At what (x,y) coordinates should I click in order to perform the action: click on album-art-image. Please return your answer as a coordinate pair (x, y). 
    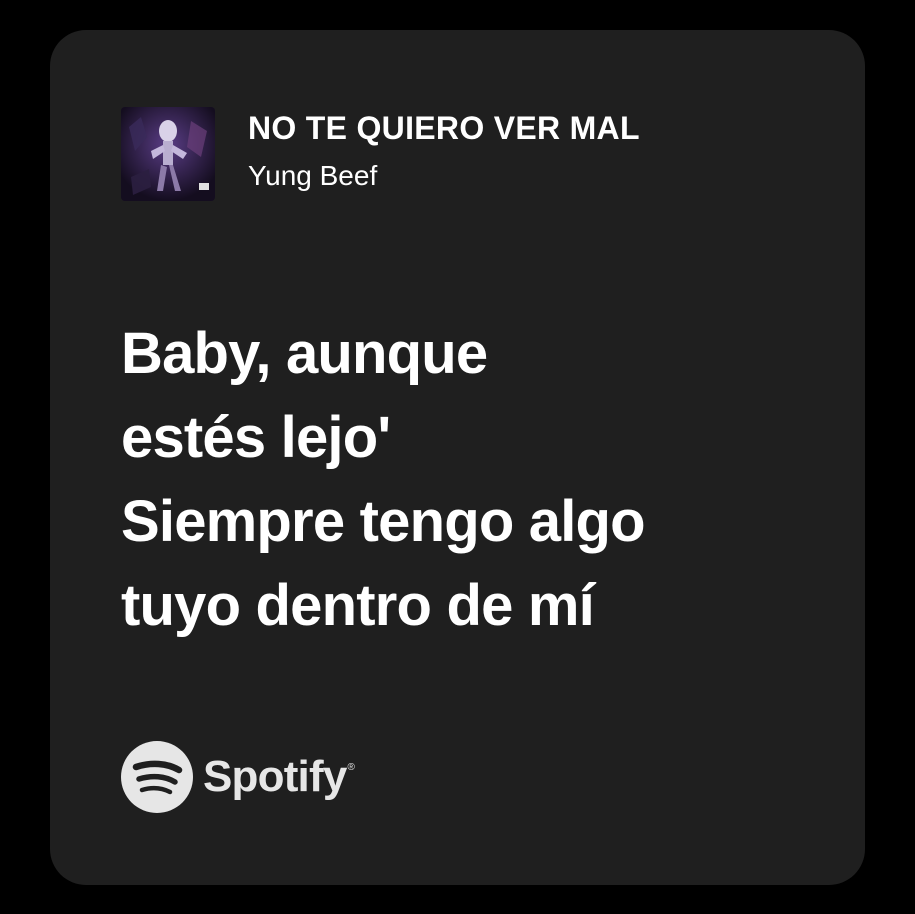
    Looking at the image, I should click on (168, 154).